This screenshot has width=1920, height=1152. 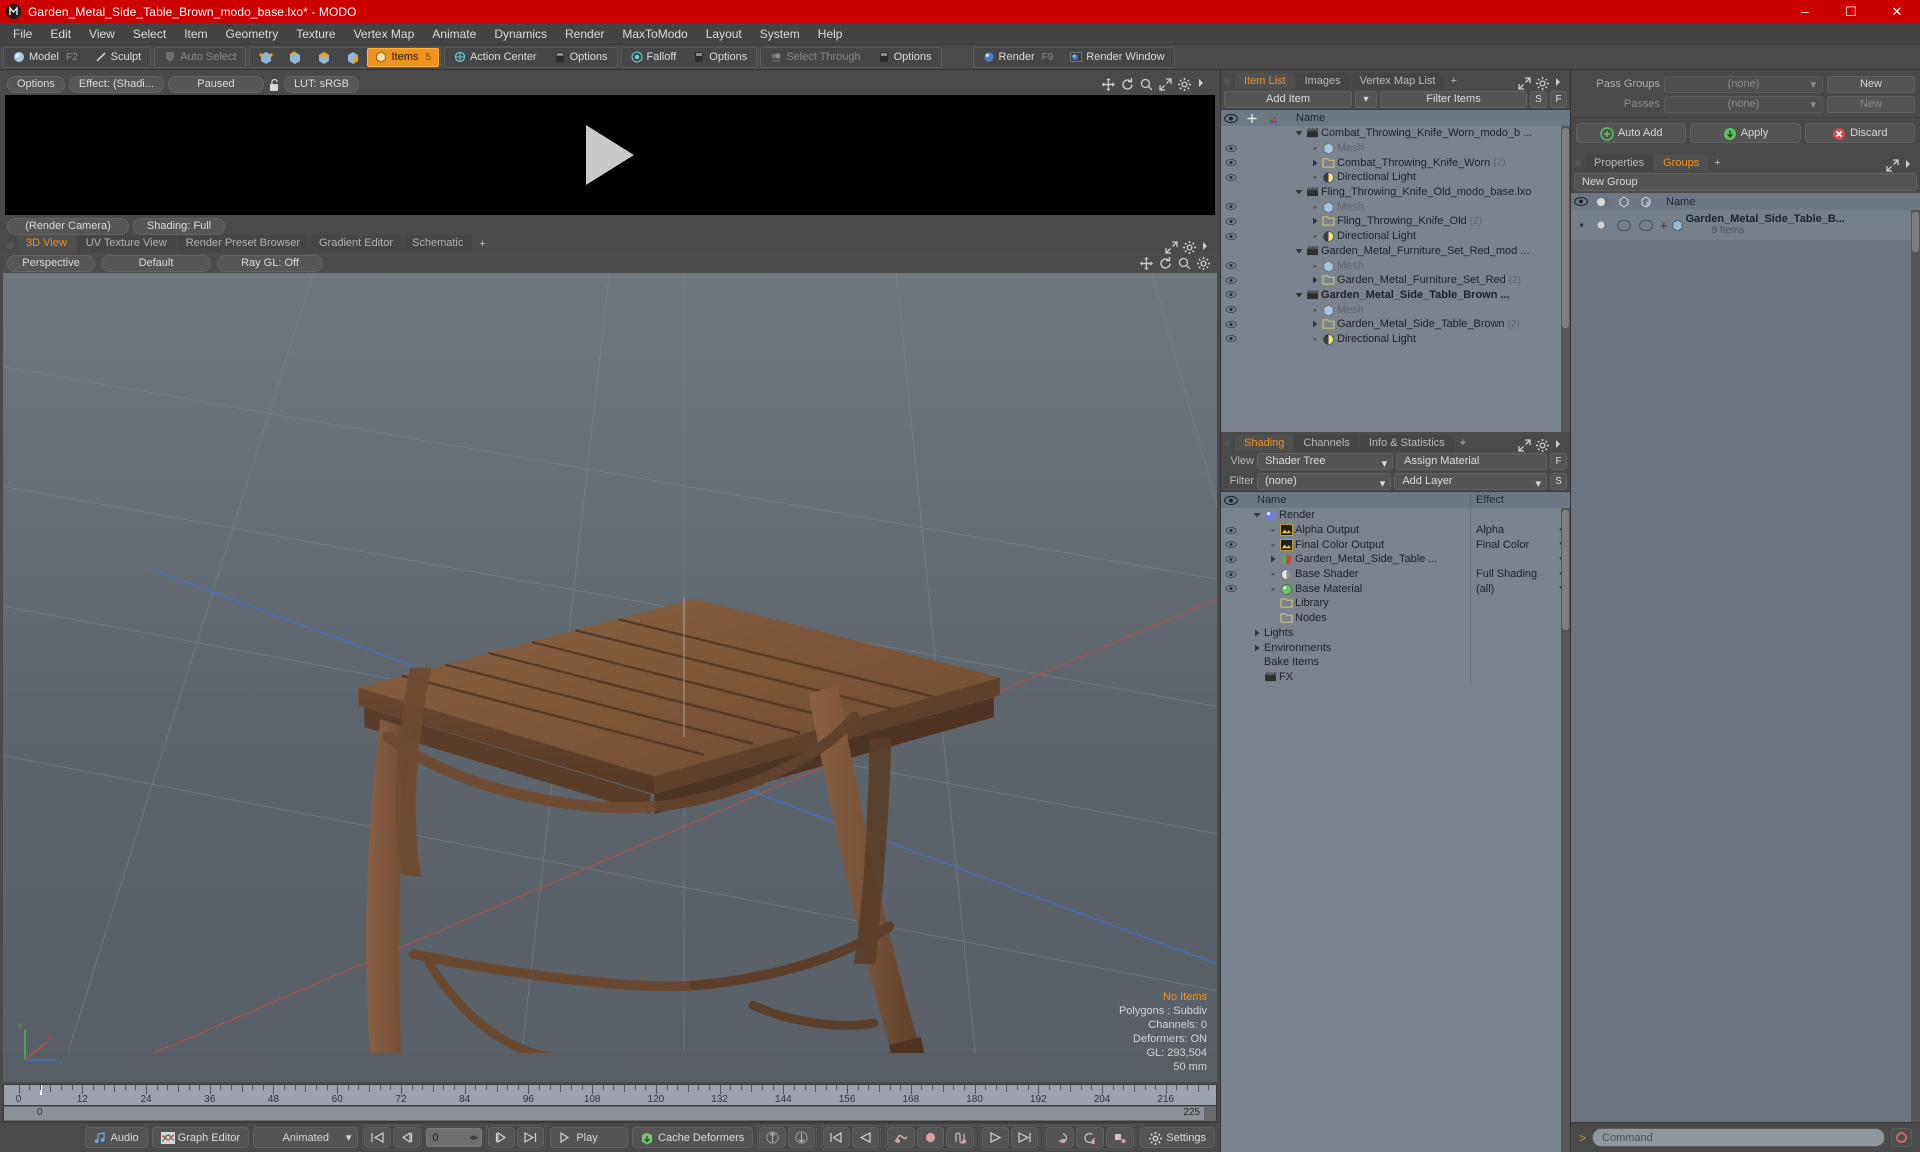 I want to click on preview-paused-button: Paused, so click(x=215, y=84).